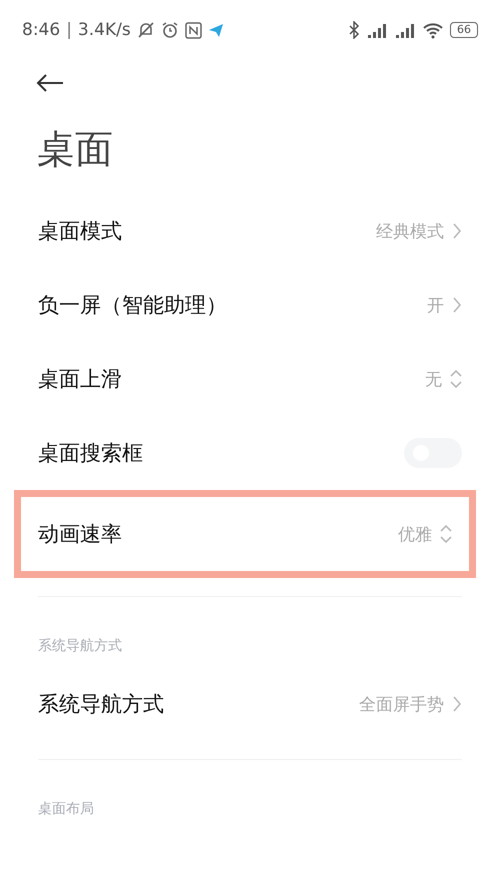  I want to click on setting-label: 桌面模式, so click(207, 231).